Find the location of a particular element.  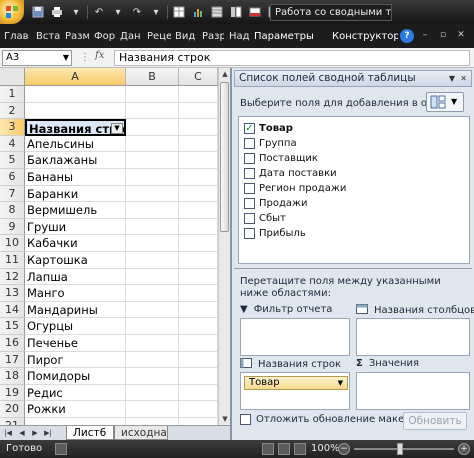

defer-update-option: Отложить обновление макета is located at coordinates (328, 419).